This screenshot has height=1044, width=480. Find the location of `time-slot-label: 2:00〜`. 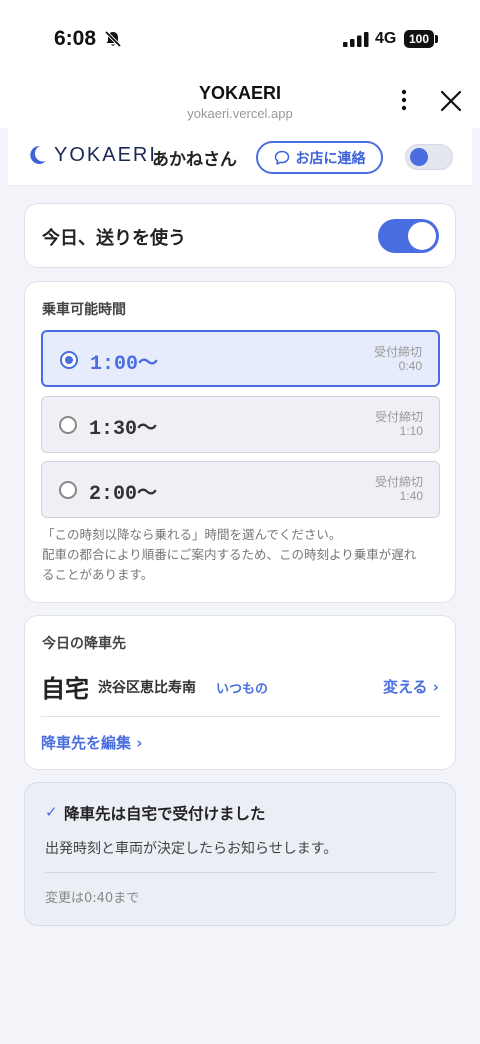

time-slot-label: 2:00〜 is located at coordinates (123, 494).